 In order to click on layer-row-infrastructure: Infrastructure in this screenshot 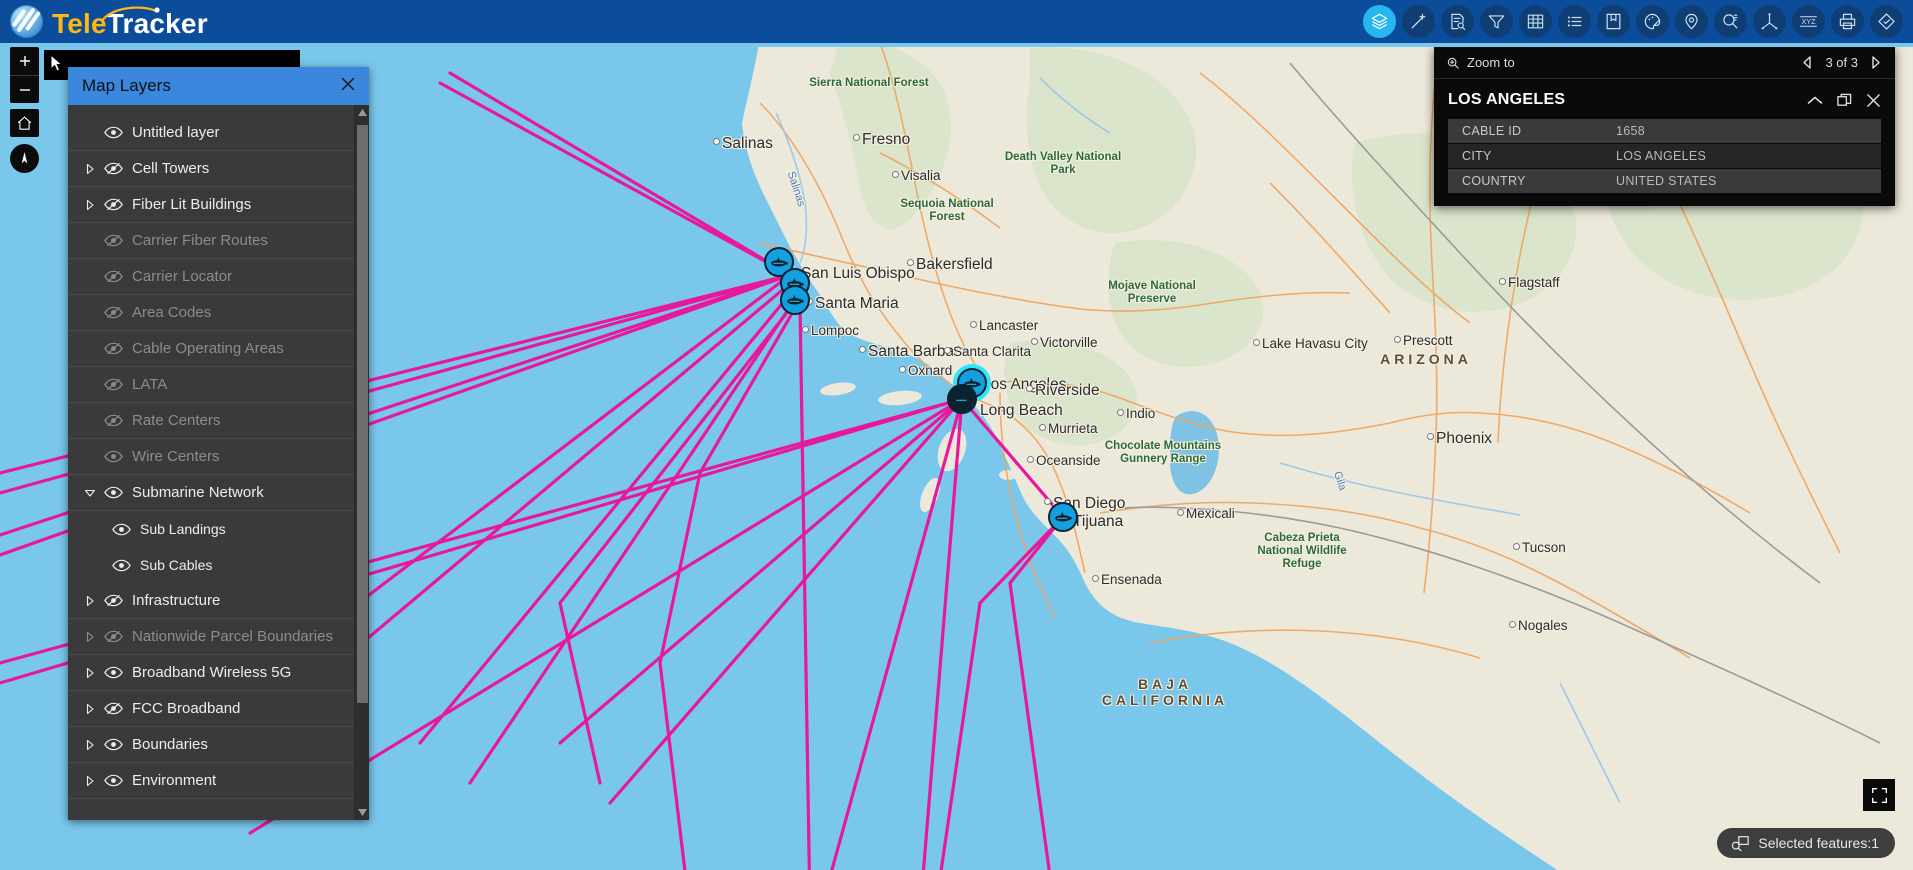, I will do `click(211, 601)`.